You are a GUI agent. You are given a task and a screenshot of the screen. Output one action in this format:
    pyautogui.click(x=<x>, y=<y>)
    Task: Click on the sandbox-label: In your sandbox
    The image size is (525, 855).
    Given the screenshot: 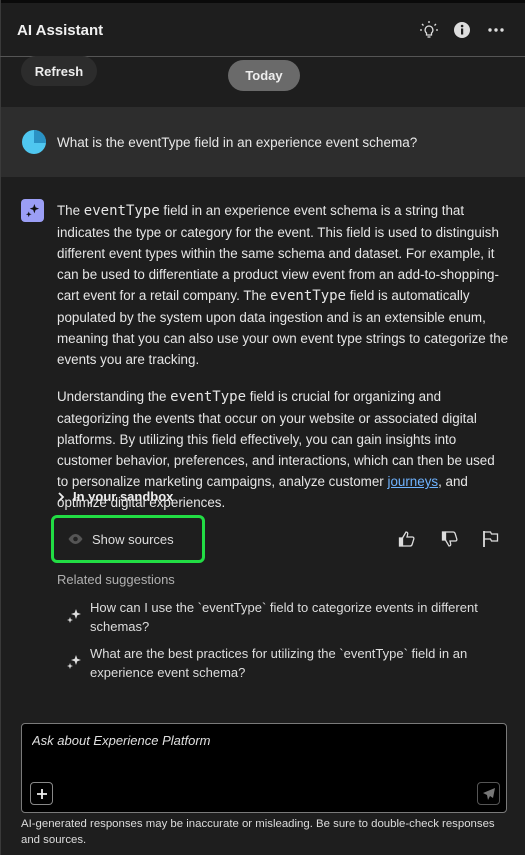 What is the action you would take?
    pyautogui.click(x=123, y=496)
    